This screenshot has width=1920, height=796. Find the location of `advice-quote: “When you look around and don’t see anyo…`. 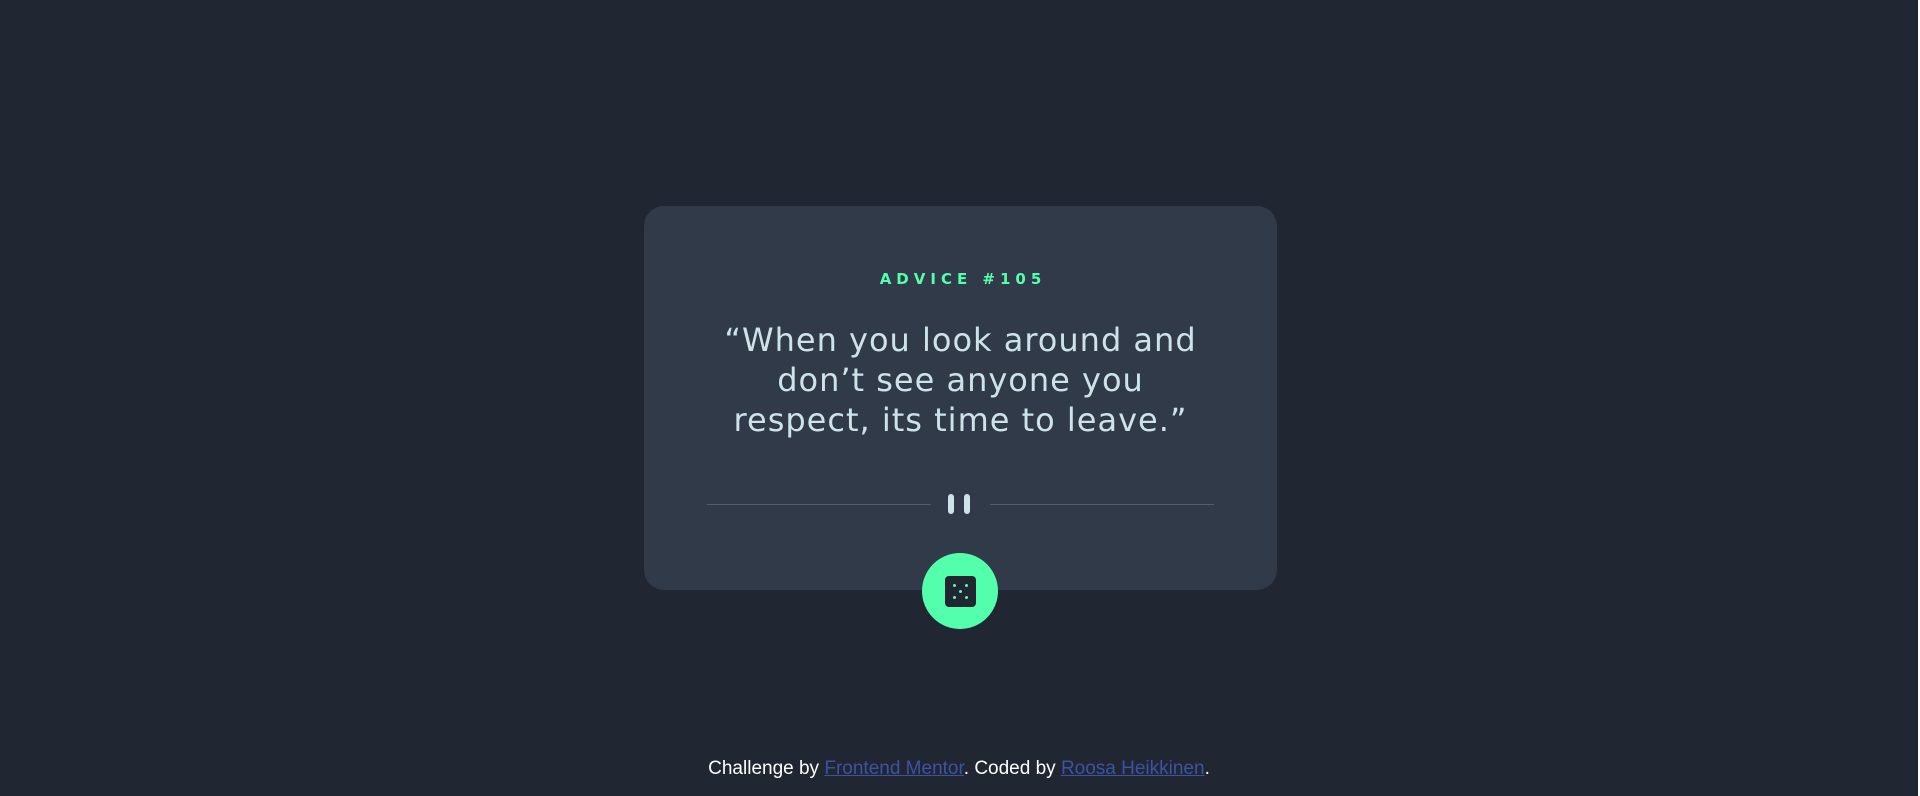

advice-quote: “When you look around and don’t see anyo… is located at coordinates (960, 380).